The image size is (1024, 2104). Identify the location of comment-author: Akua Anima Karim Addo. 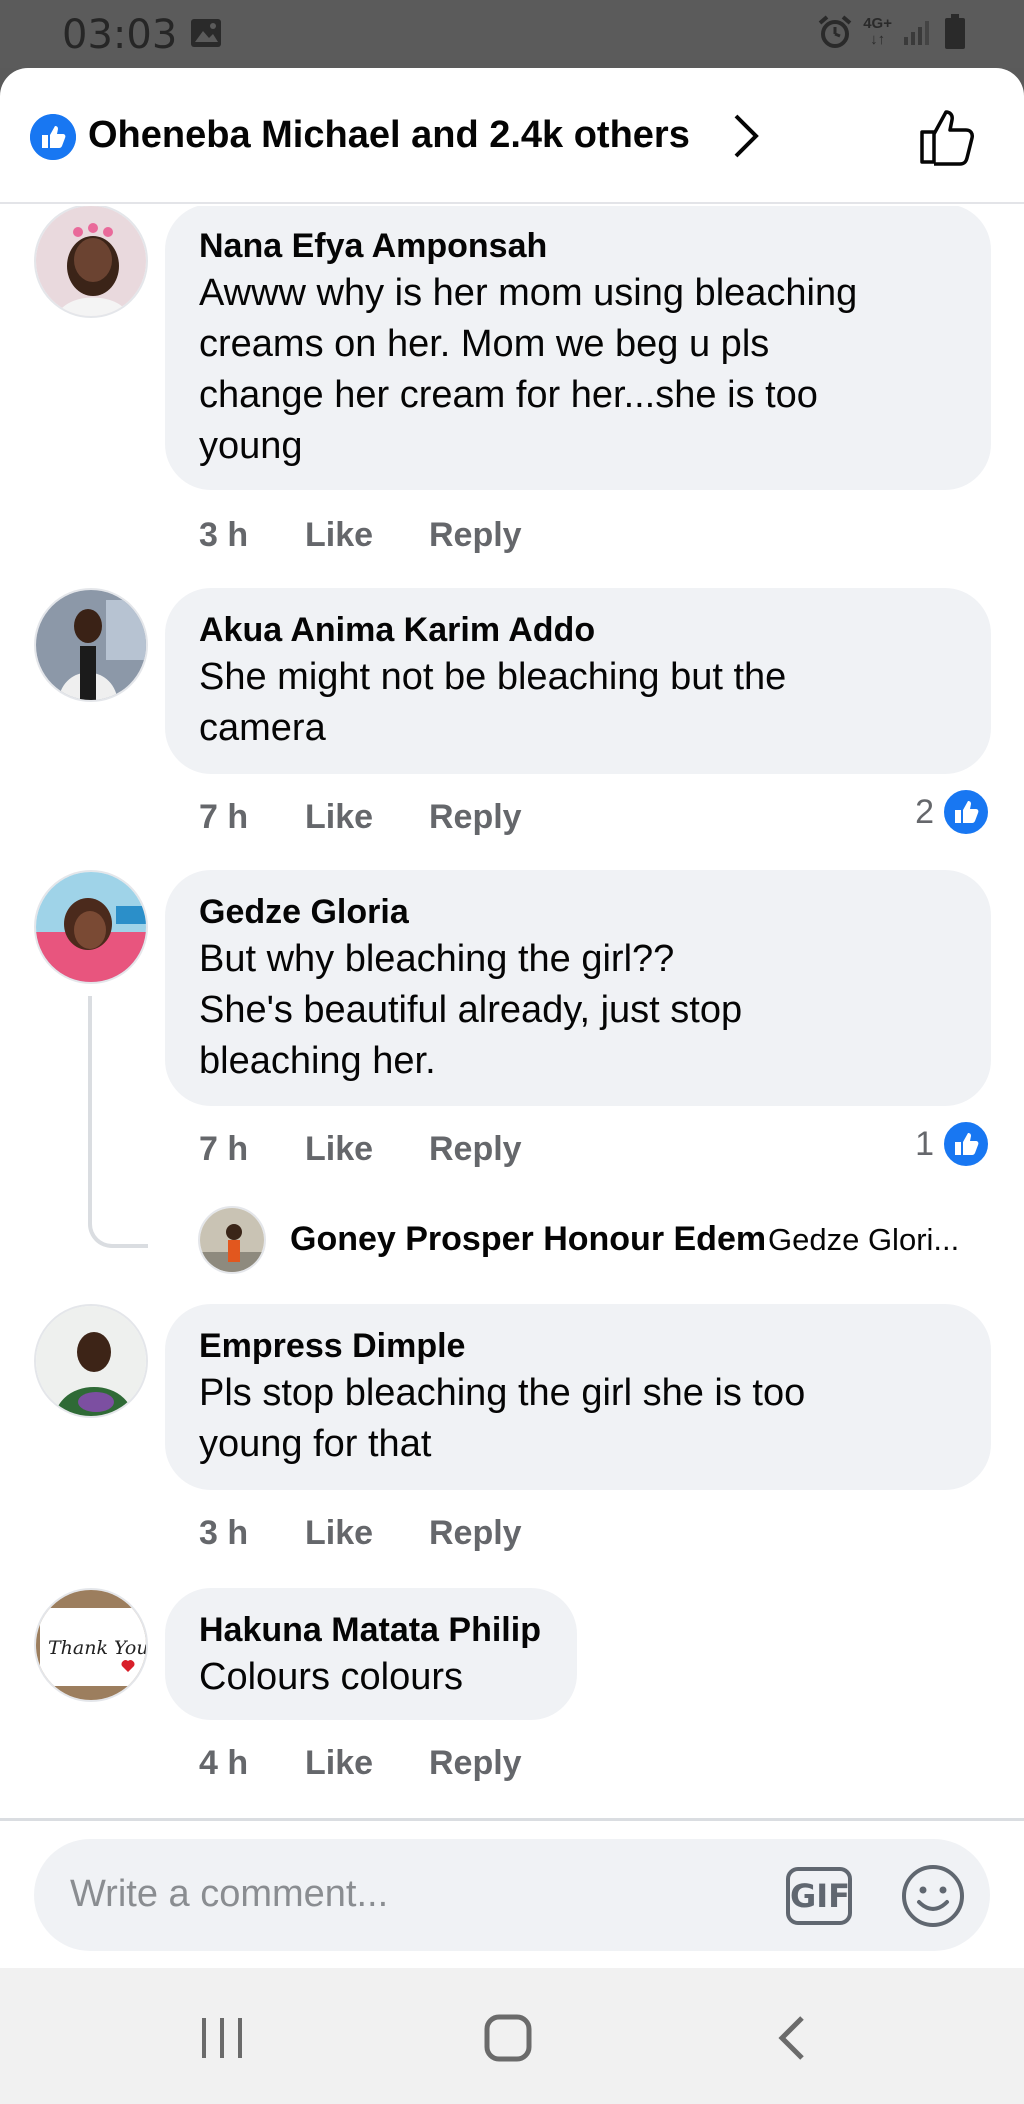
(578, 630).